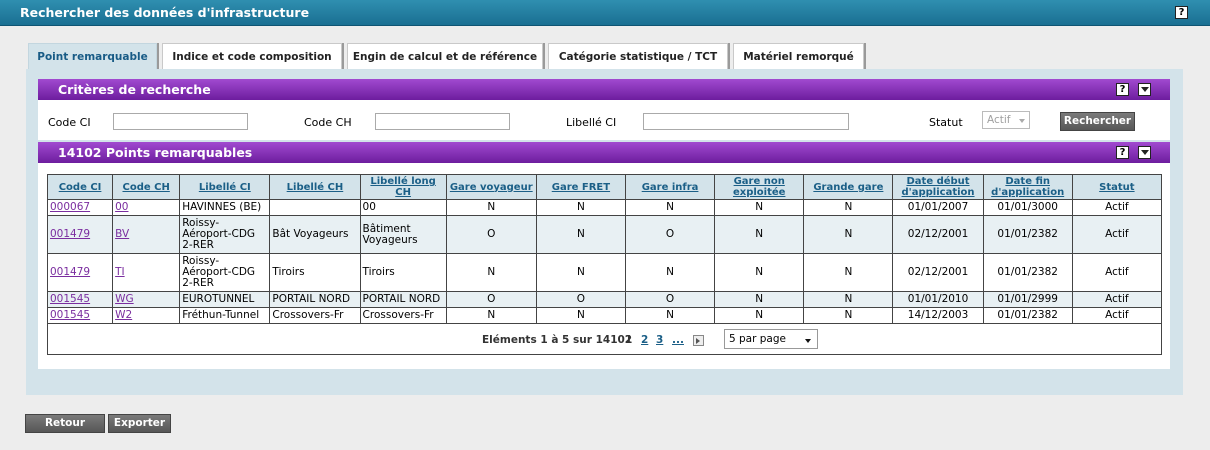  Describe the element at coordinates (798, 56) in the screenshot. I see `tab-materiel-remorque: Matériel remorqué` at that location.